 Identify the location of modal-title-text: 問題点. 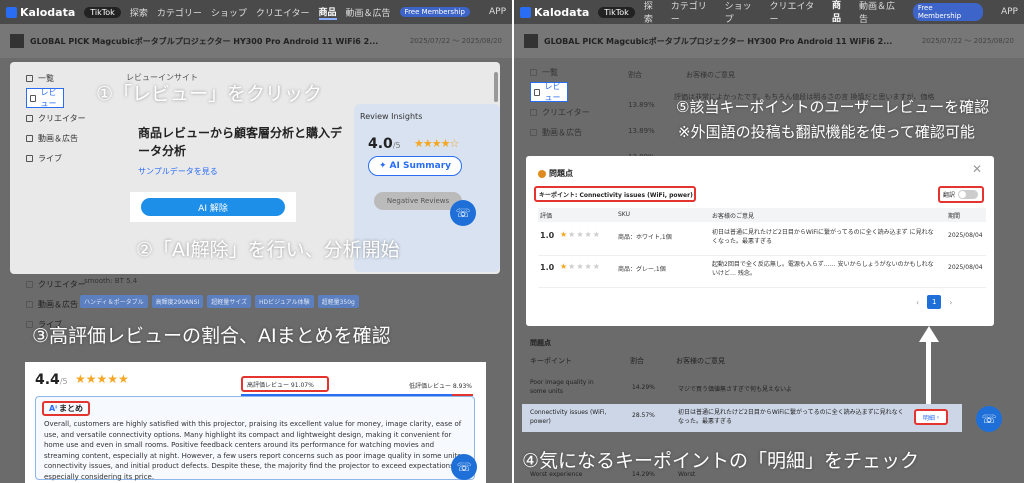
(561, 173).